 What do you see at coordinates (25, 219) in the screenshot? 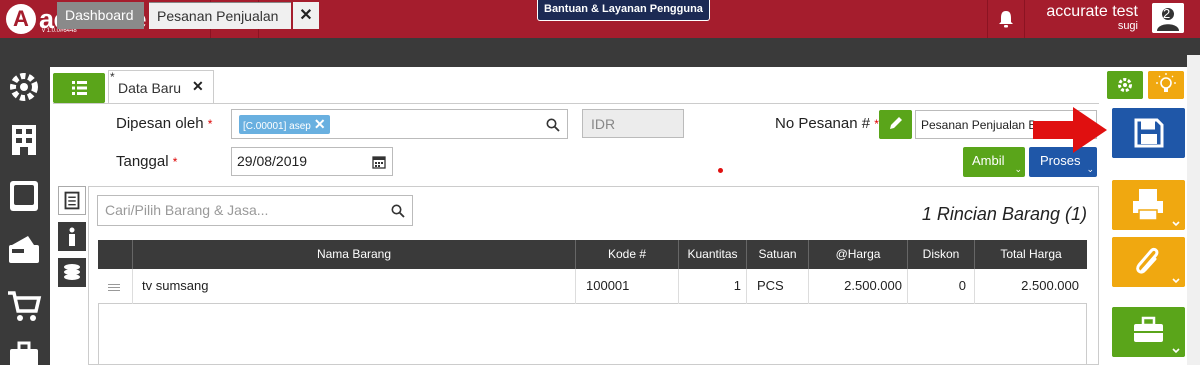
I see `left-sidebar` at bounding box center [25, 219].